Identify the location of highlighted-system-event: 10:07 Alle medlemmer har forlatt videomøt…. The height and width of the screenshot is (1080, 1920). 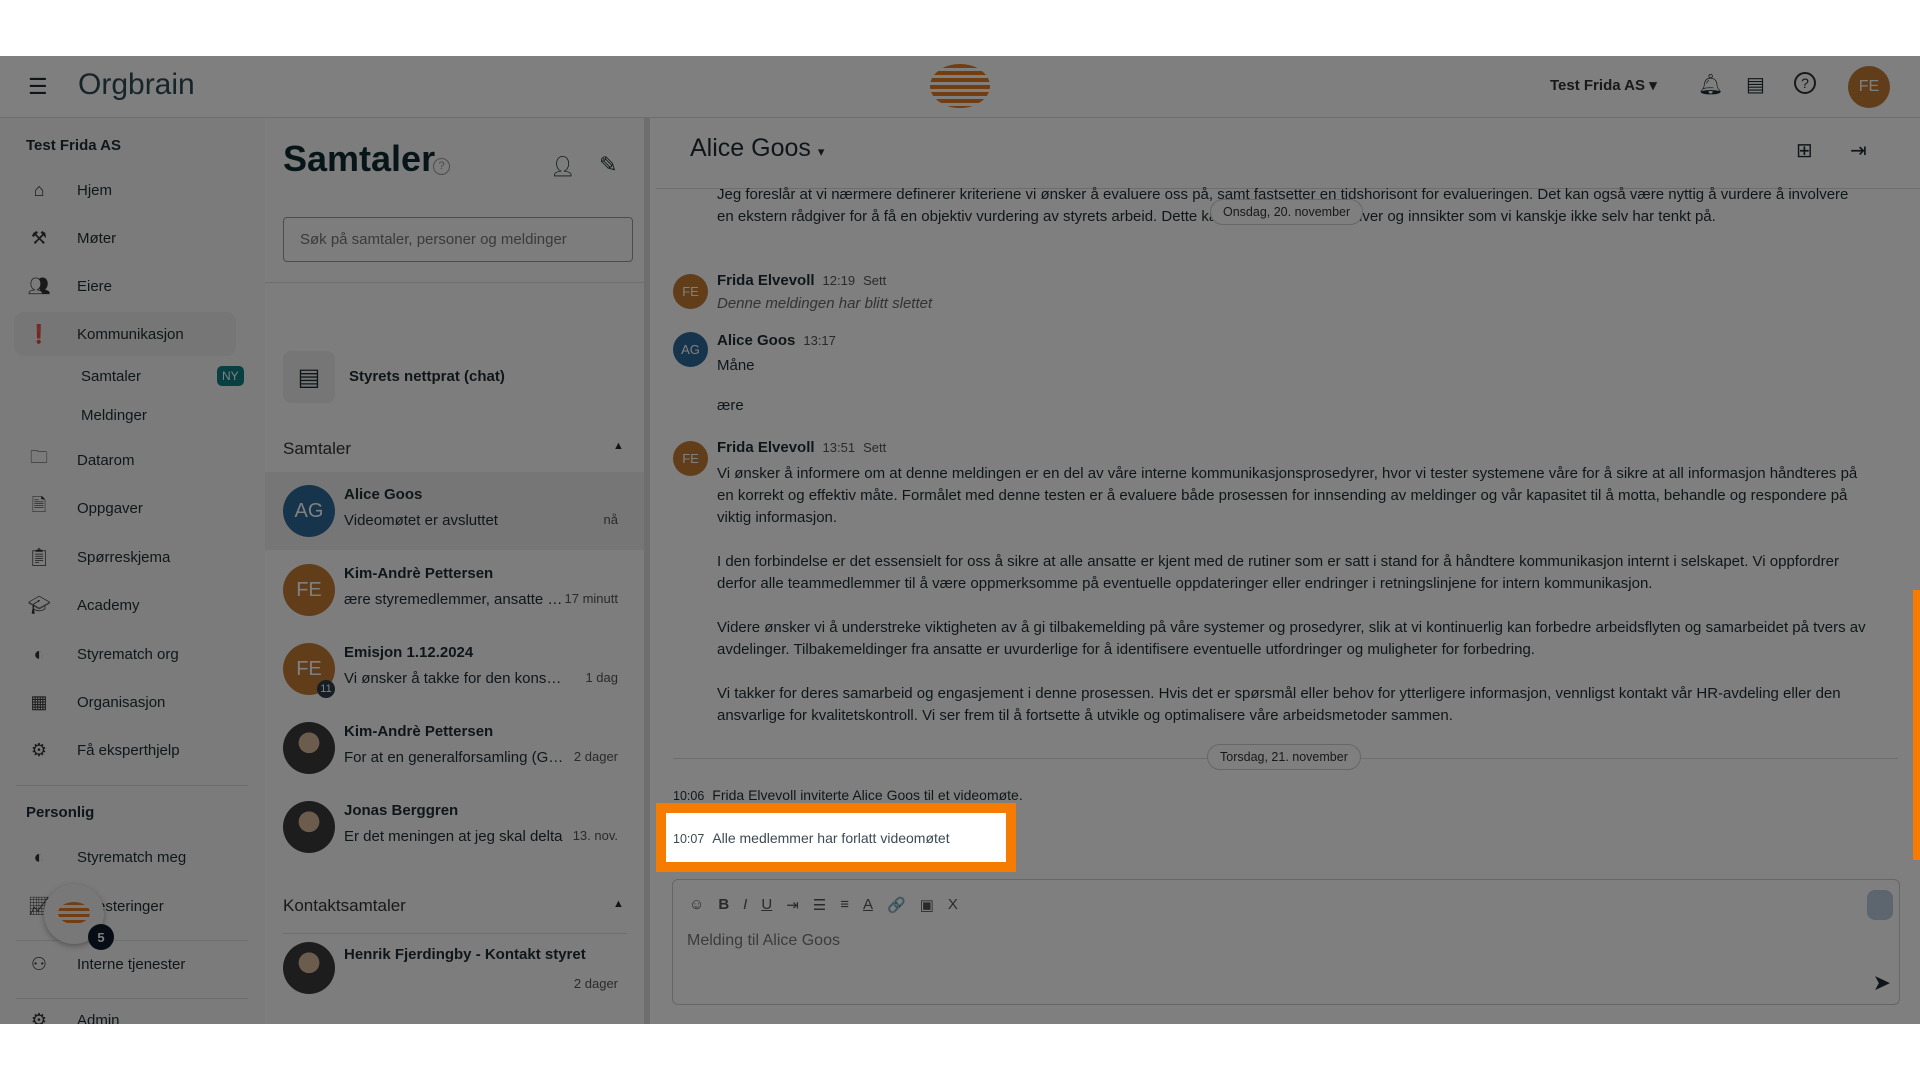
(836, 837).